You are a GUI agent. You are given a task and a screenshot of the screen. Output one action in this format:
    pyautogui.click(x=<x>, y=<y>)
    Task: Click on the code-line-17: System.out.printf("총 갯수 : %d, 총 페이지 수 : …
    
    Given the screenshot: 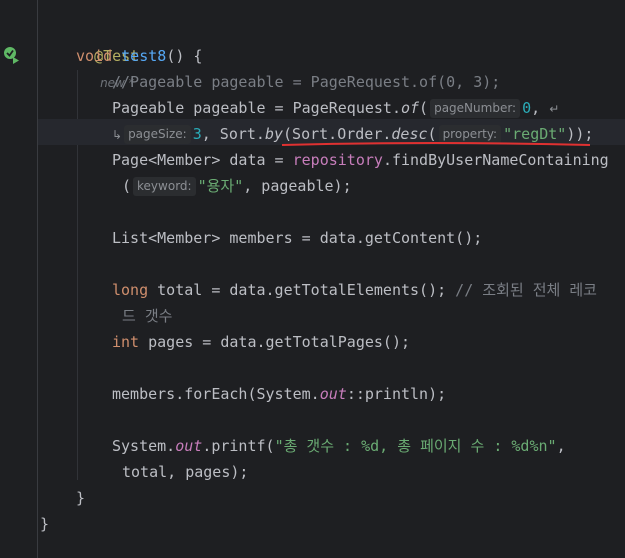 What is the action you would take?
    pyautogui.click(x=339, y=446)
    